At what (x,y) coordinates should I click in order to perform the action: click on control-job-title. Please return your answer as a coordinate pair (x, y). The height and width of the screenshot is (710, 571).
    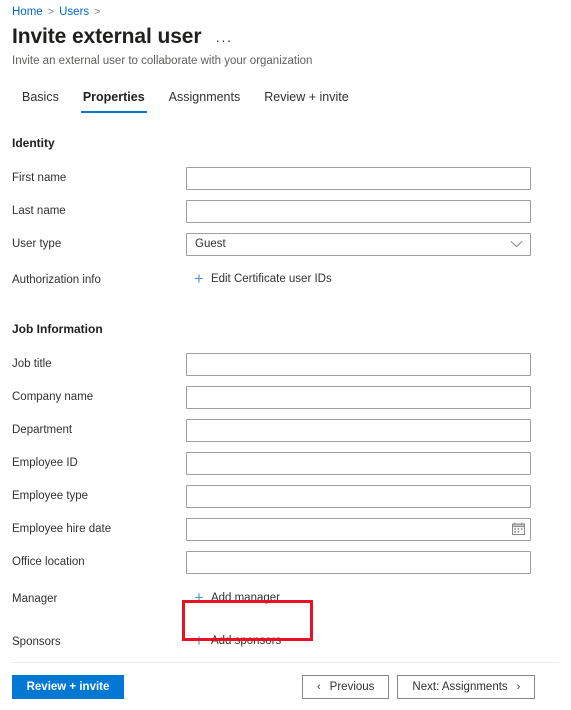
    Looking at the image, I should click on (358, 364).